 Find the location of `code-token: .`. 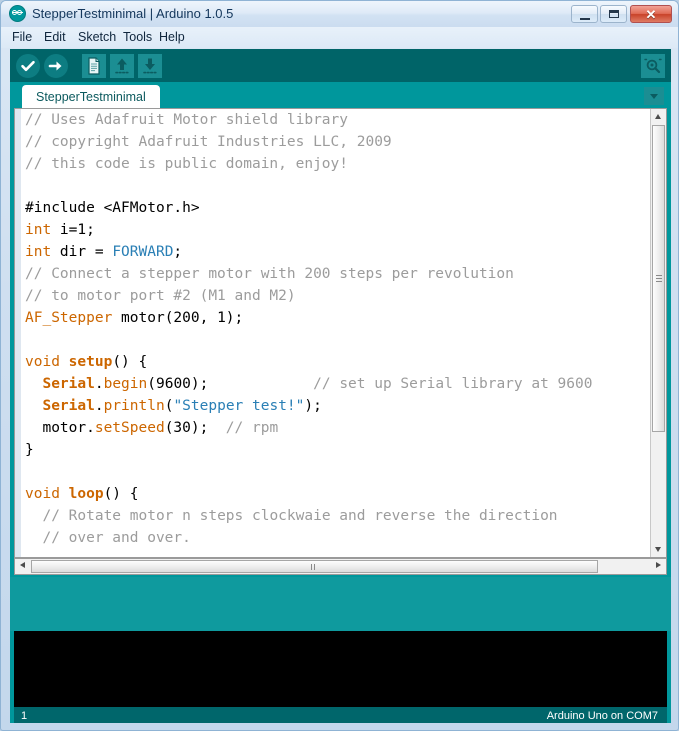

code-token: . is located at coordinates (99, 406).